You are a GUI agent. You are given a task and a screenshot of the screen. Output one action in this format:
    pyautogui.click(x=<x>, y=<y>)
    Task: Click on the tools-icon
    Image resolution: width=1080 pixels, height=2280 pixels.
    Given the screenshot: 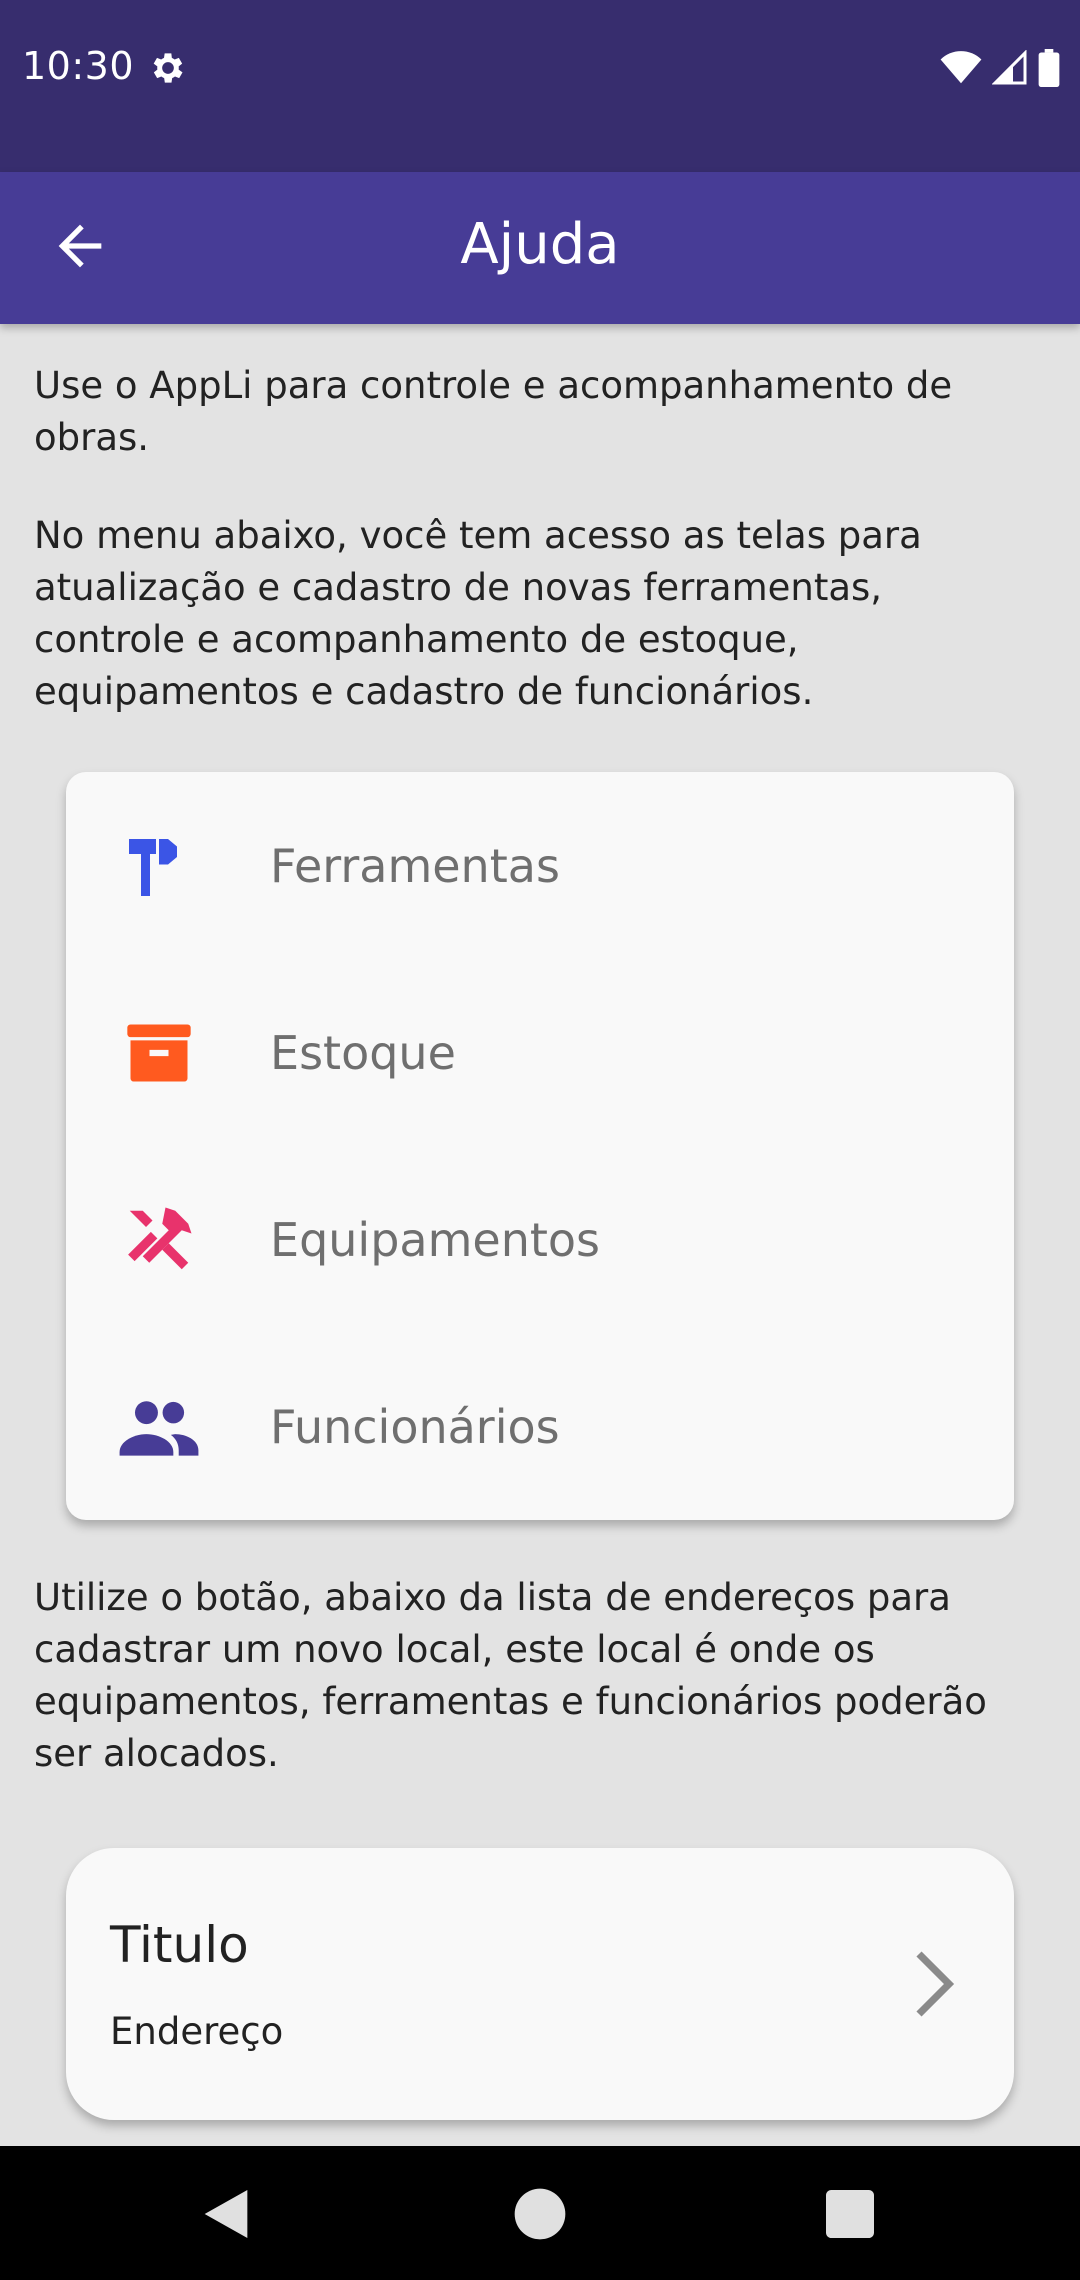 What is the action you would take?
    pyautogui.click(x=159, y=1240)
    